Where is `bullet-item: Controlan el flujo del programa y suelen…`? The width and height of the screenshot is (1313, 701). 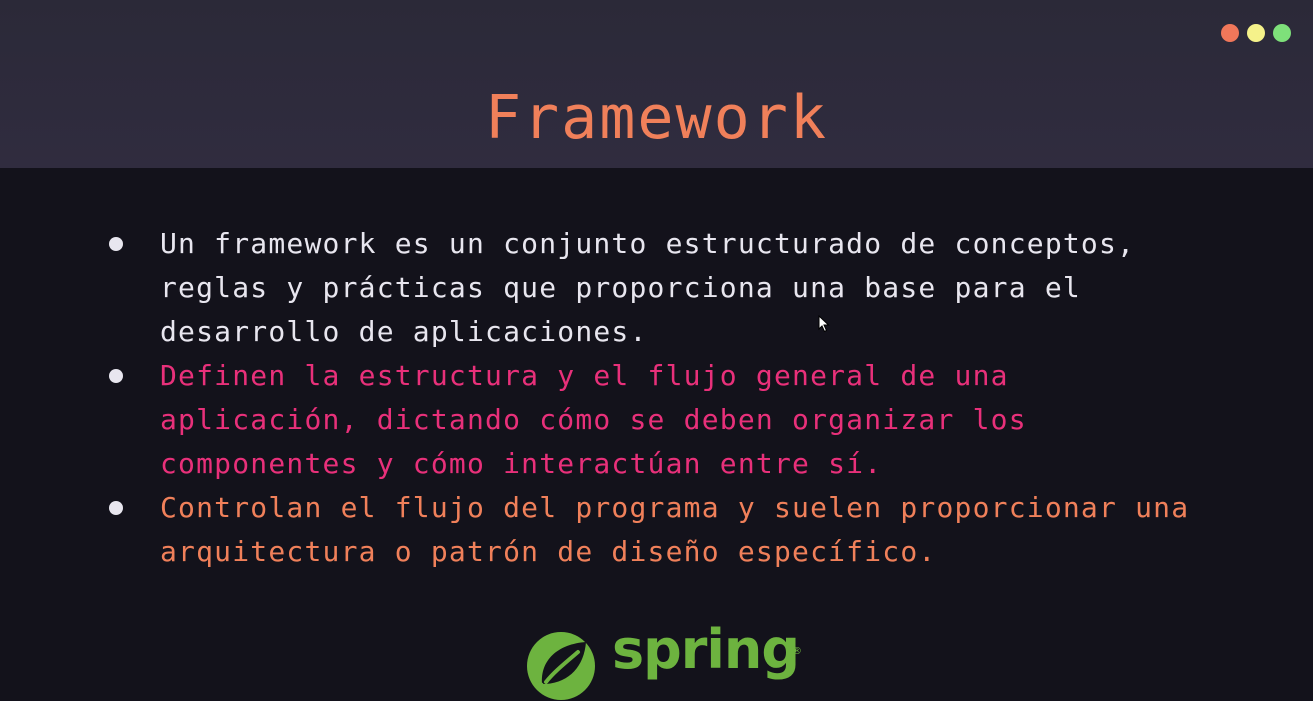 bullet-item: Controlan el flujo del programa y suelen… is located at coordinates (660, 530).